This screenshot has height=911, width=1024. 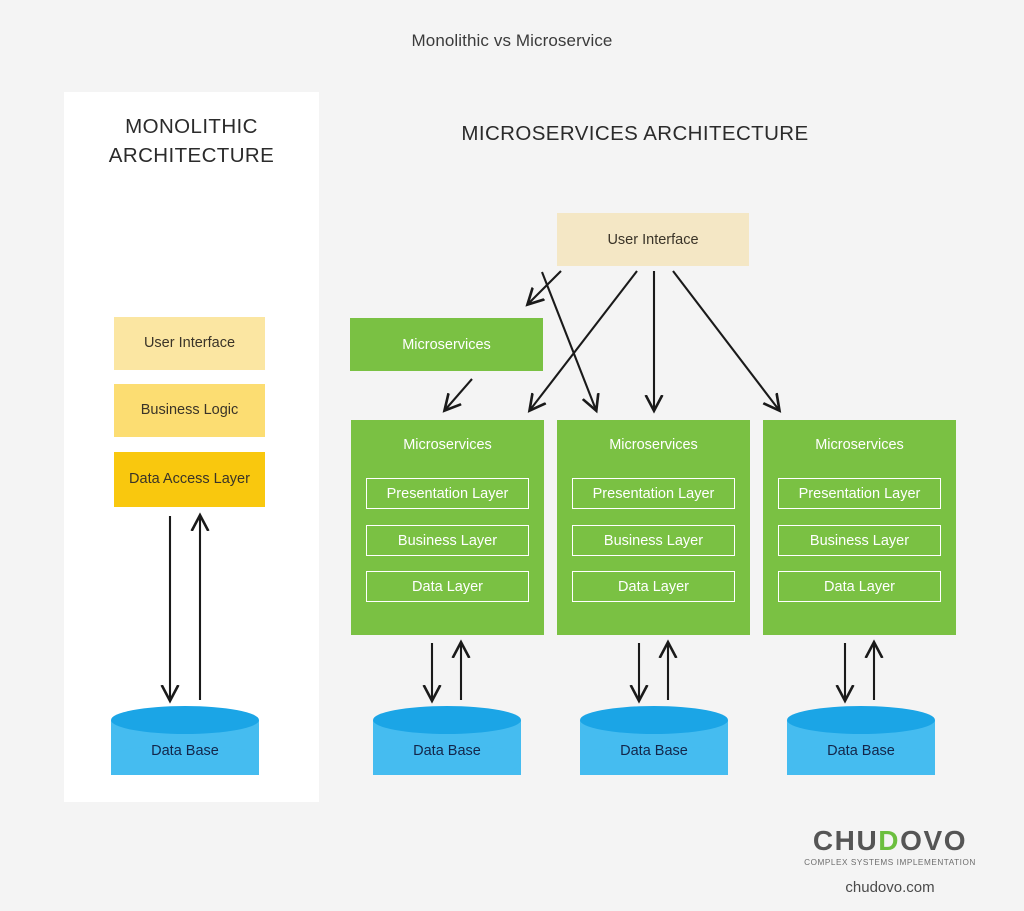 I want to click on microservice-column-3-title: Microservices, so click(x=859, y=445).